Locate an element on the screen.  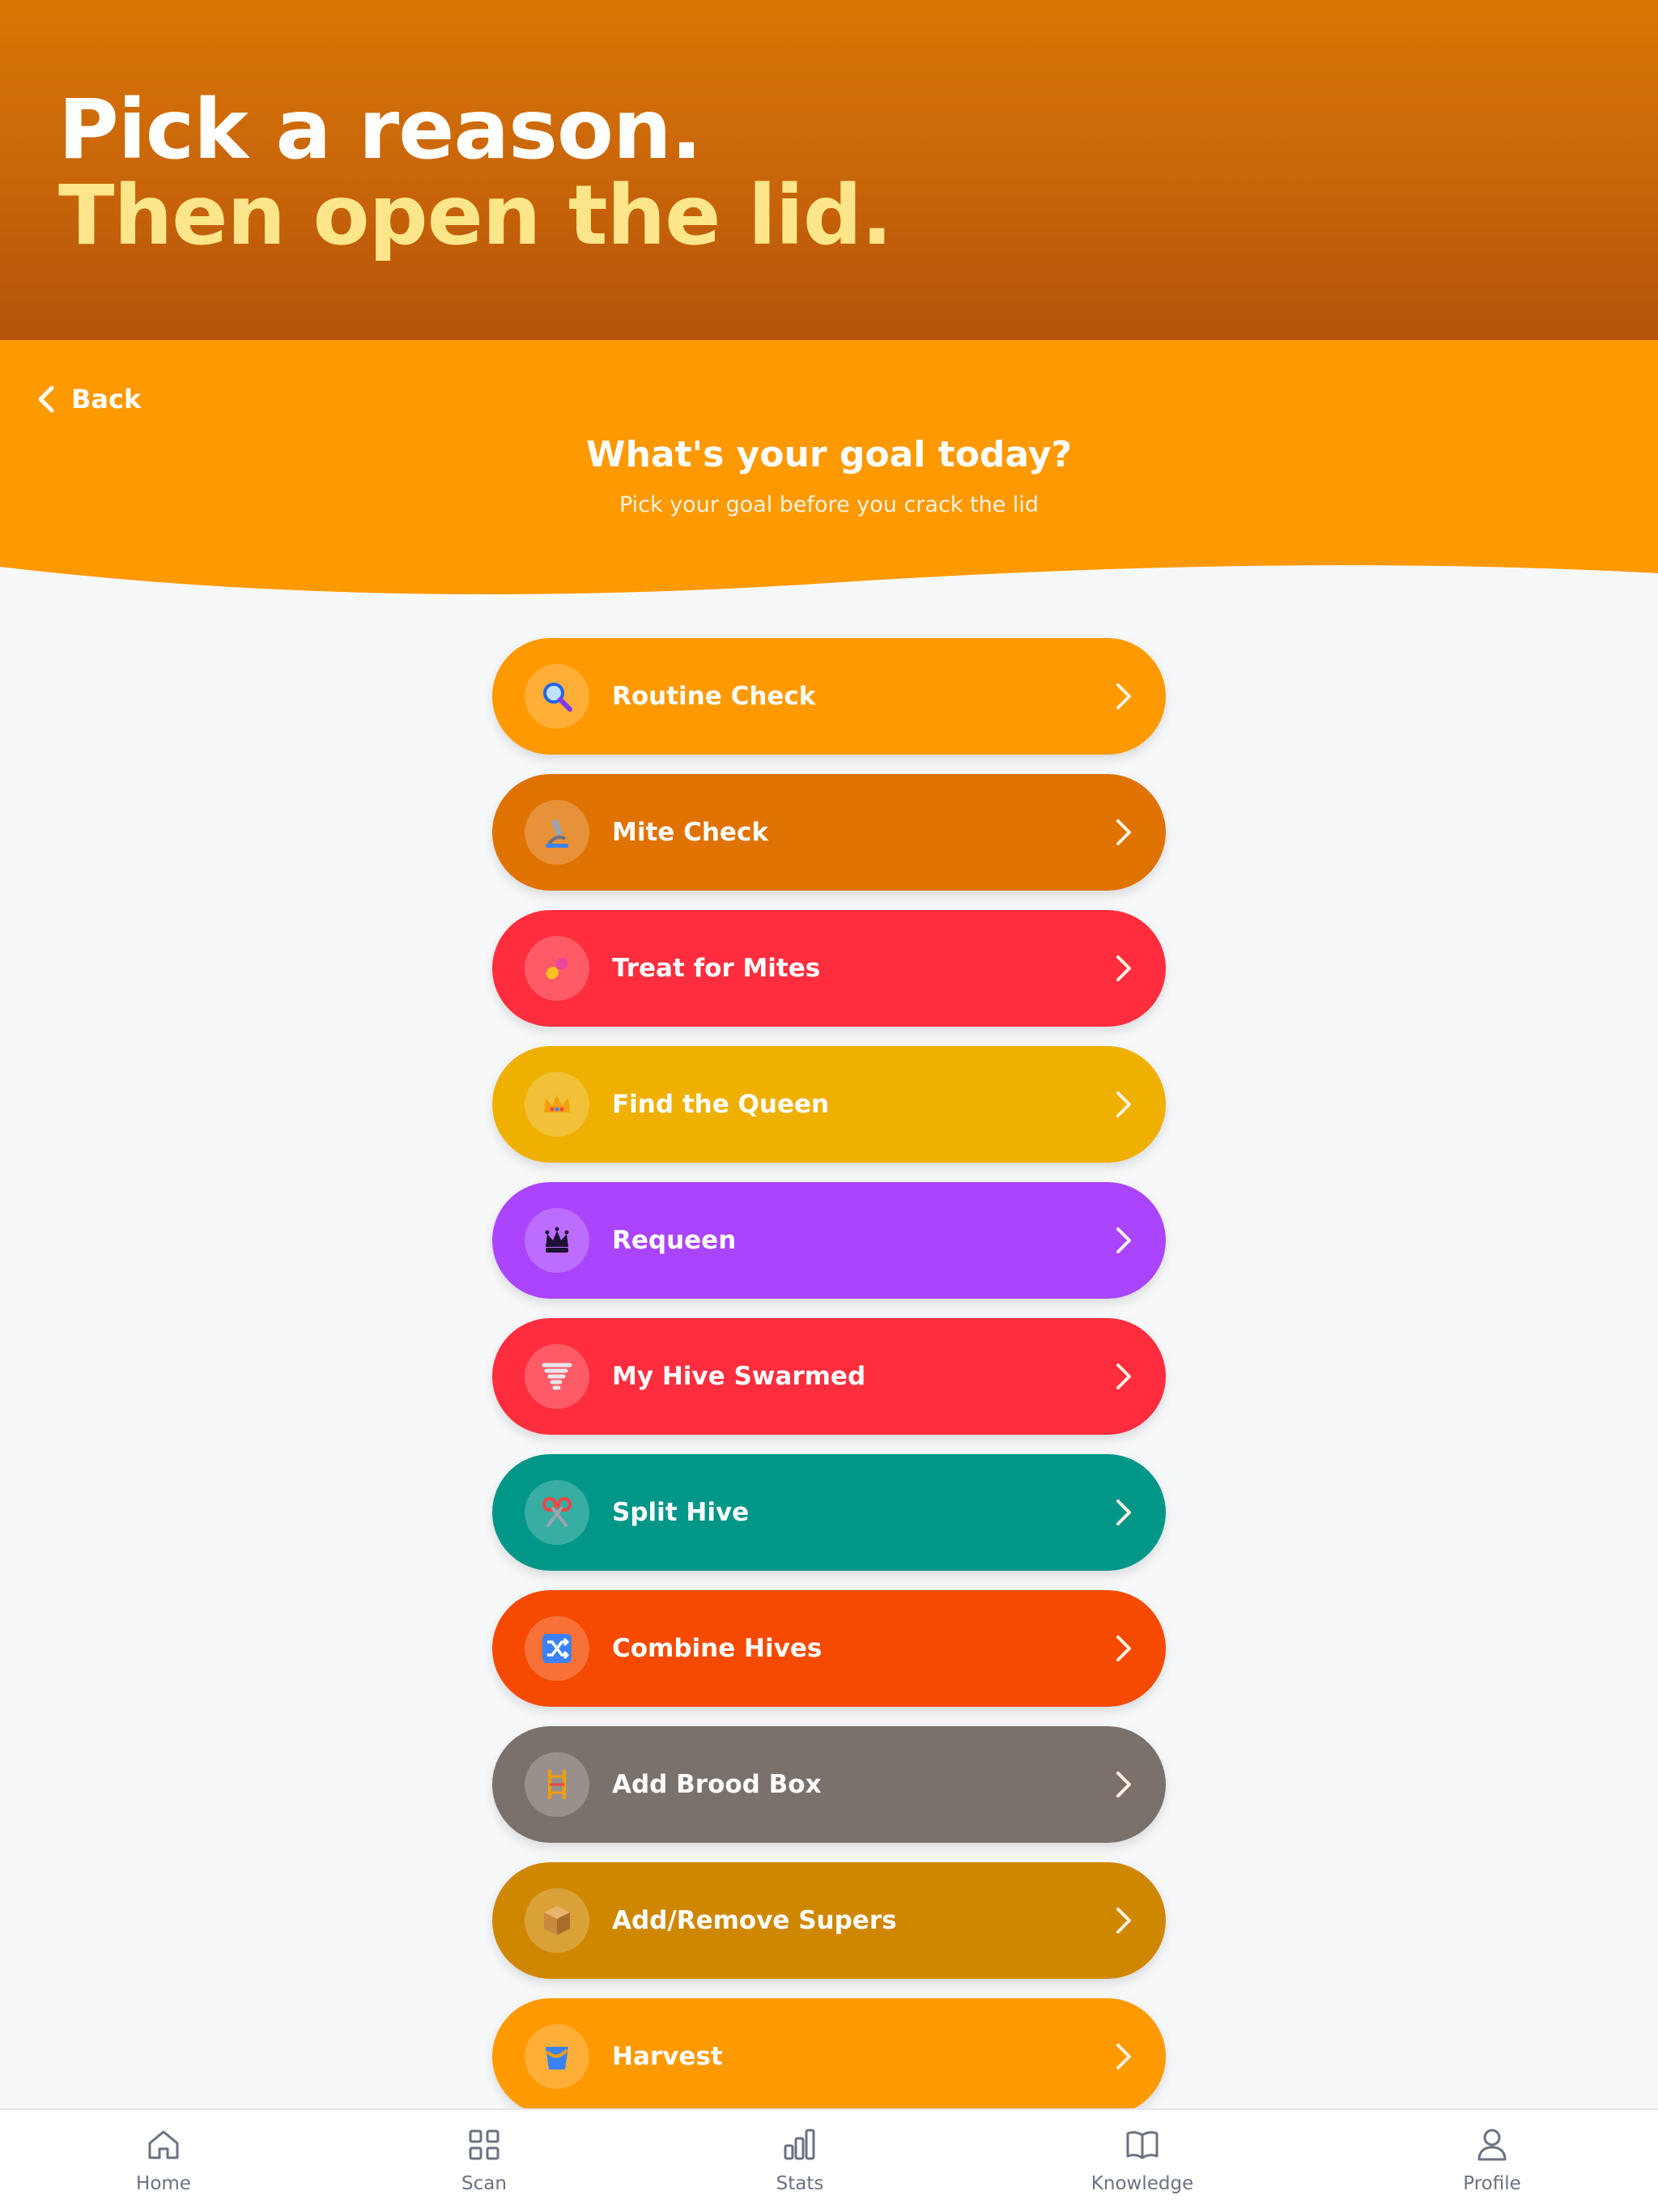
goal-add-brood-box: Add Brood Box is located at coordinates (829, 1784).